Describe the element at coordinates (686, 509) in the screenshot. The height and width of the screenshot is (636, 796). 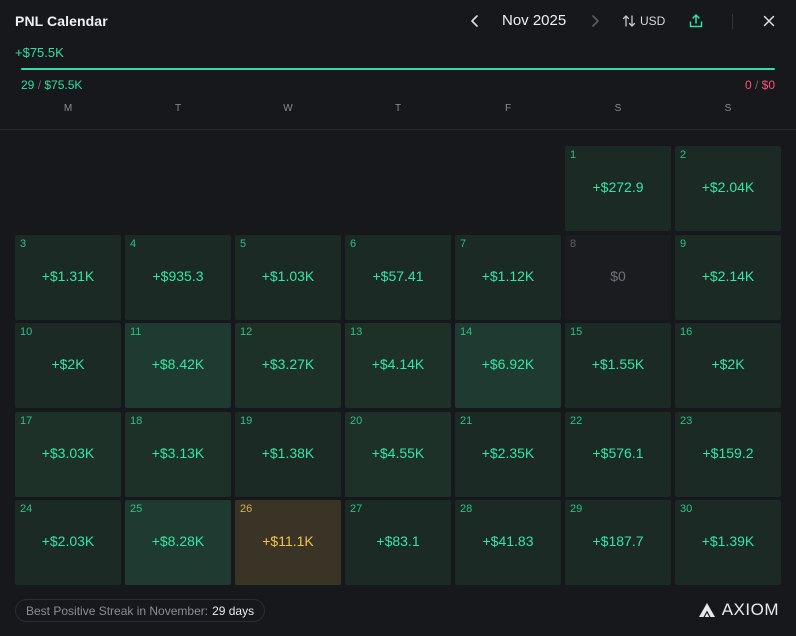
I see `day-number: 30` at that location.